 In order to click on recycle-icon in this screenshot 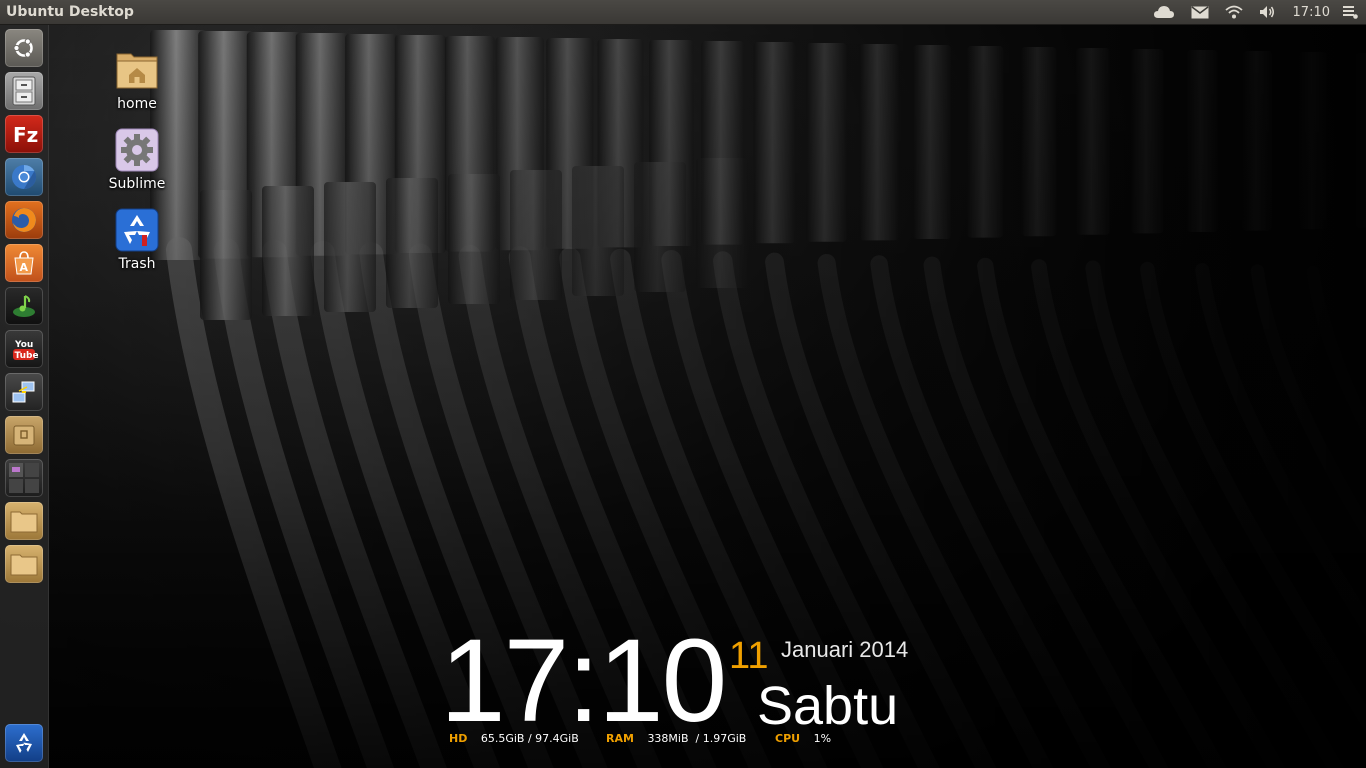, I will do `click(137, 230)`.